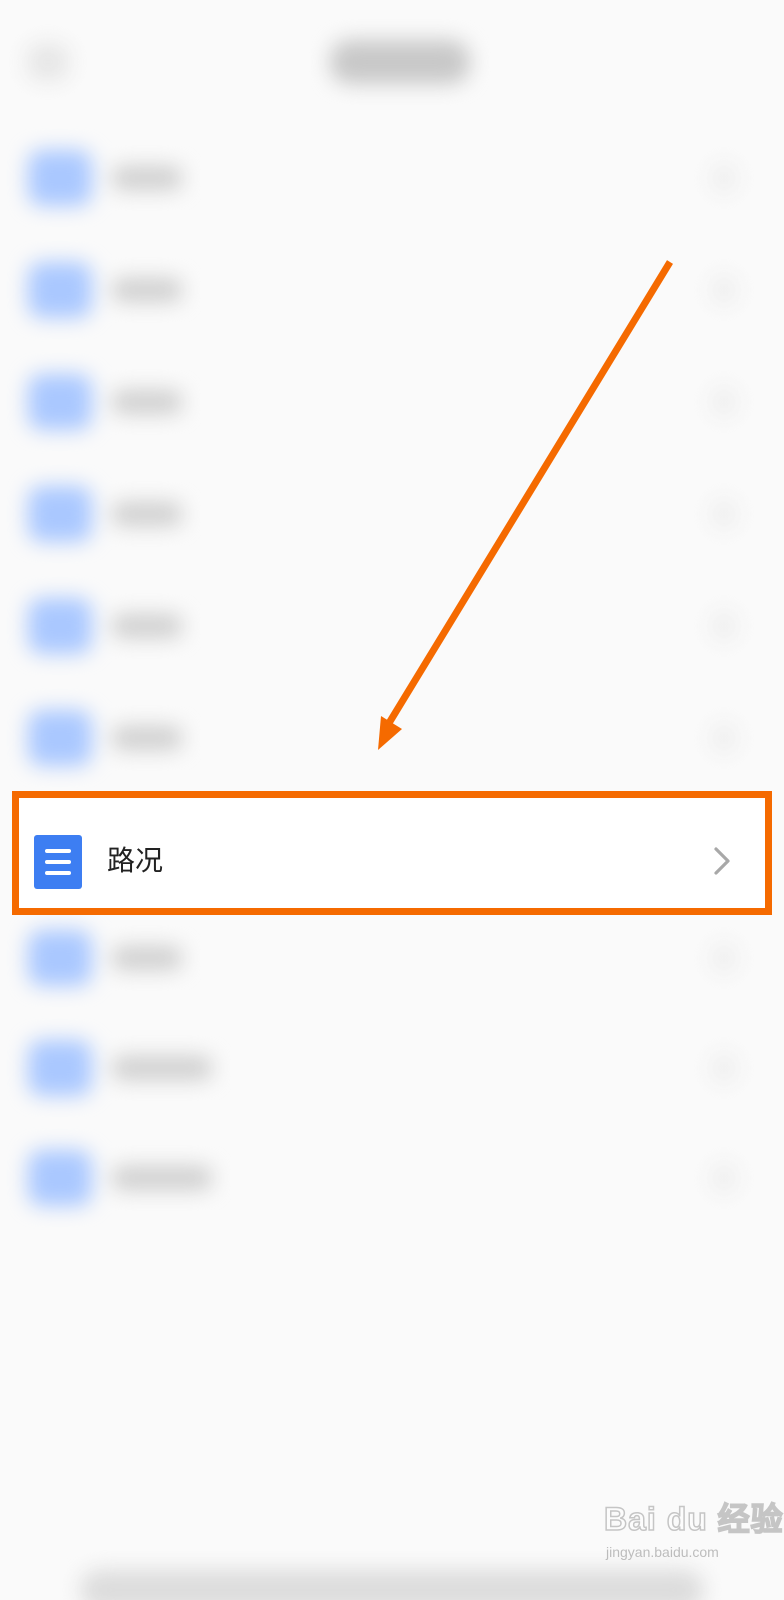 The image size is (784, 1600). What do you see at coordinates (58, 862) in the screenshot?
I see `list-icon` at bounding box center [58, 862].